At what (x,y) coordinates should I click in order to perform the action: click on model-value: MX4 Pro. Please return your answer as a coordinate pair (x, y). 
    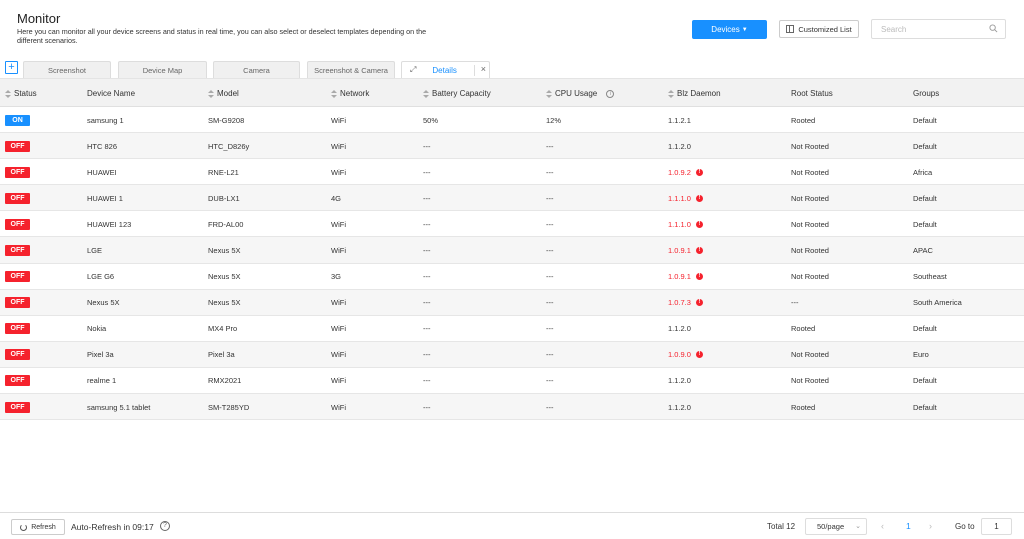
    Looking at the image, I should click on (223, 329).